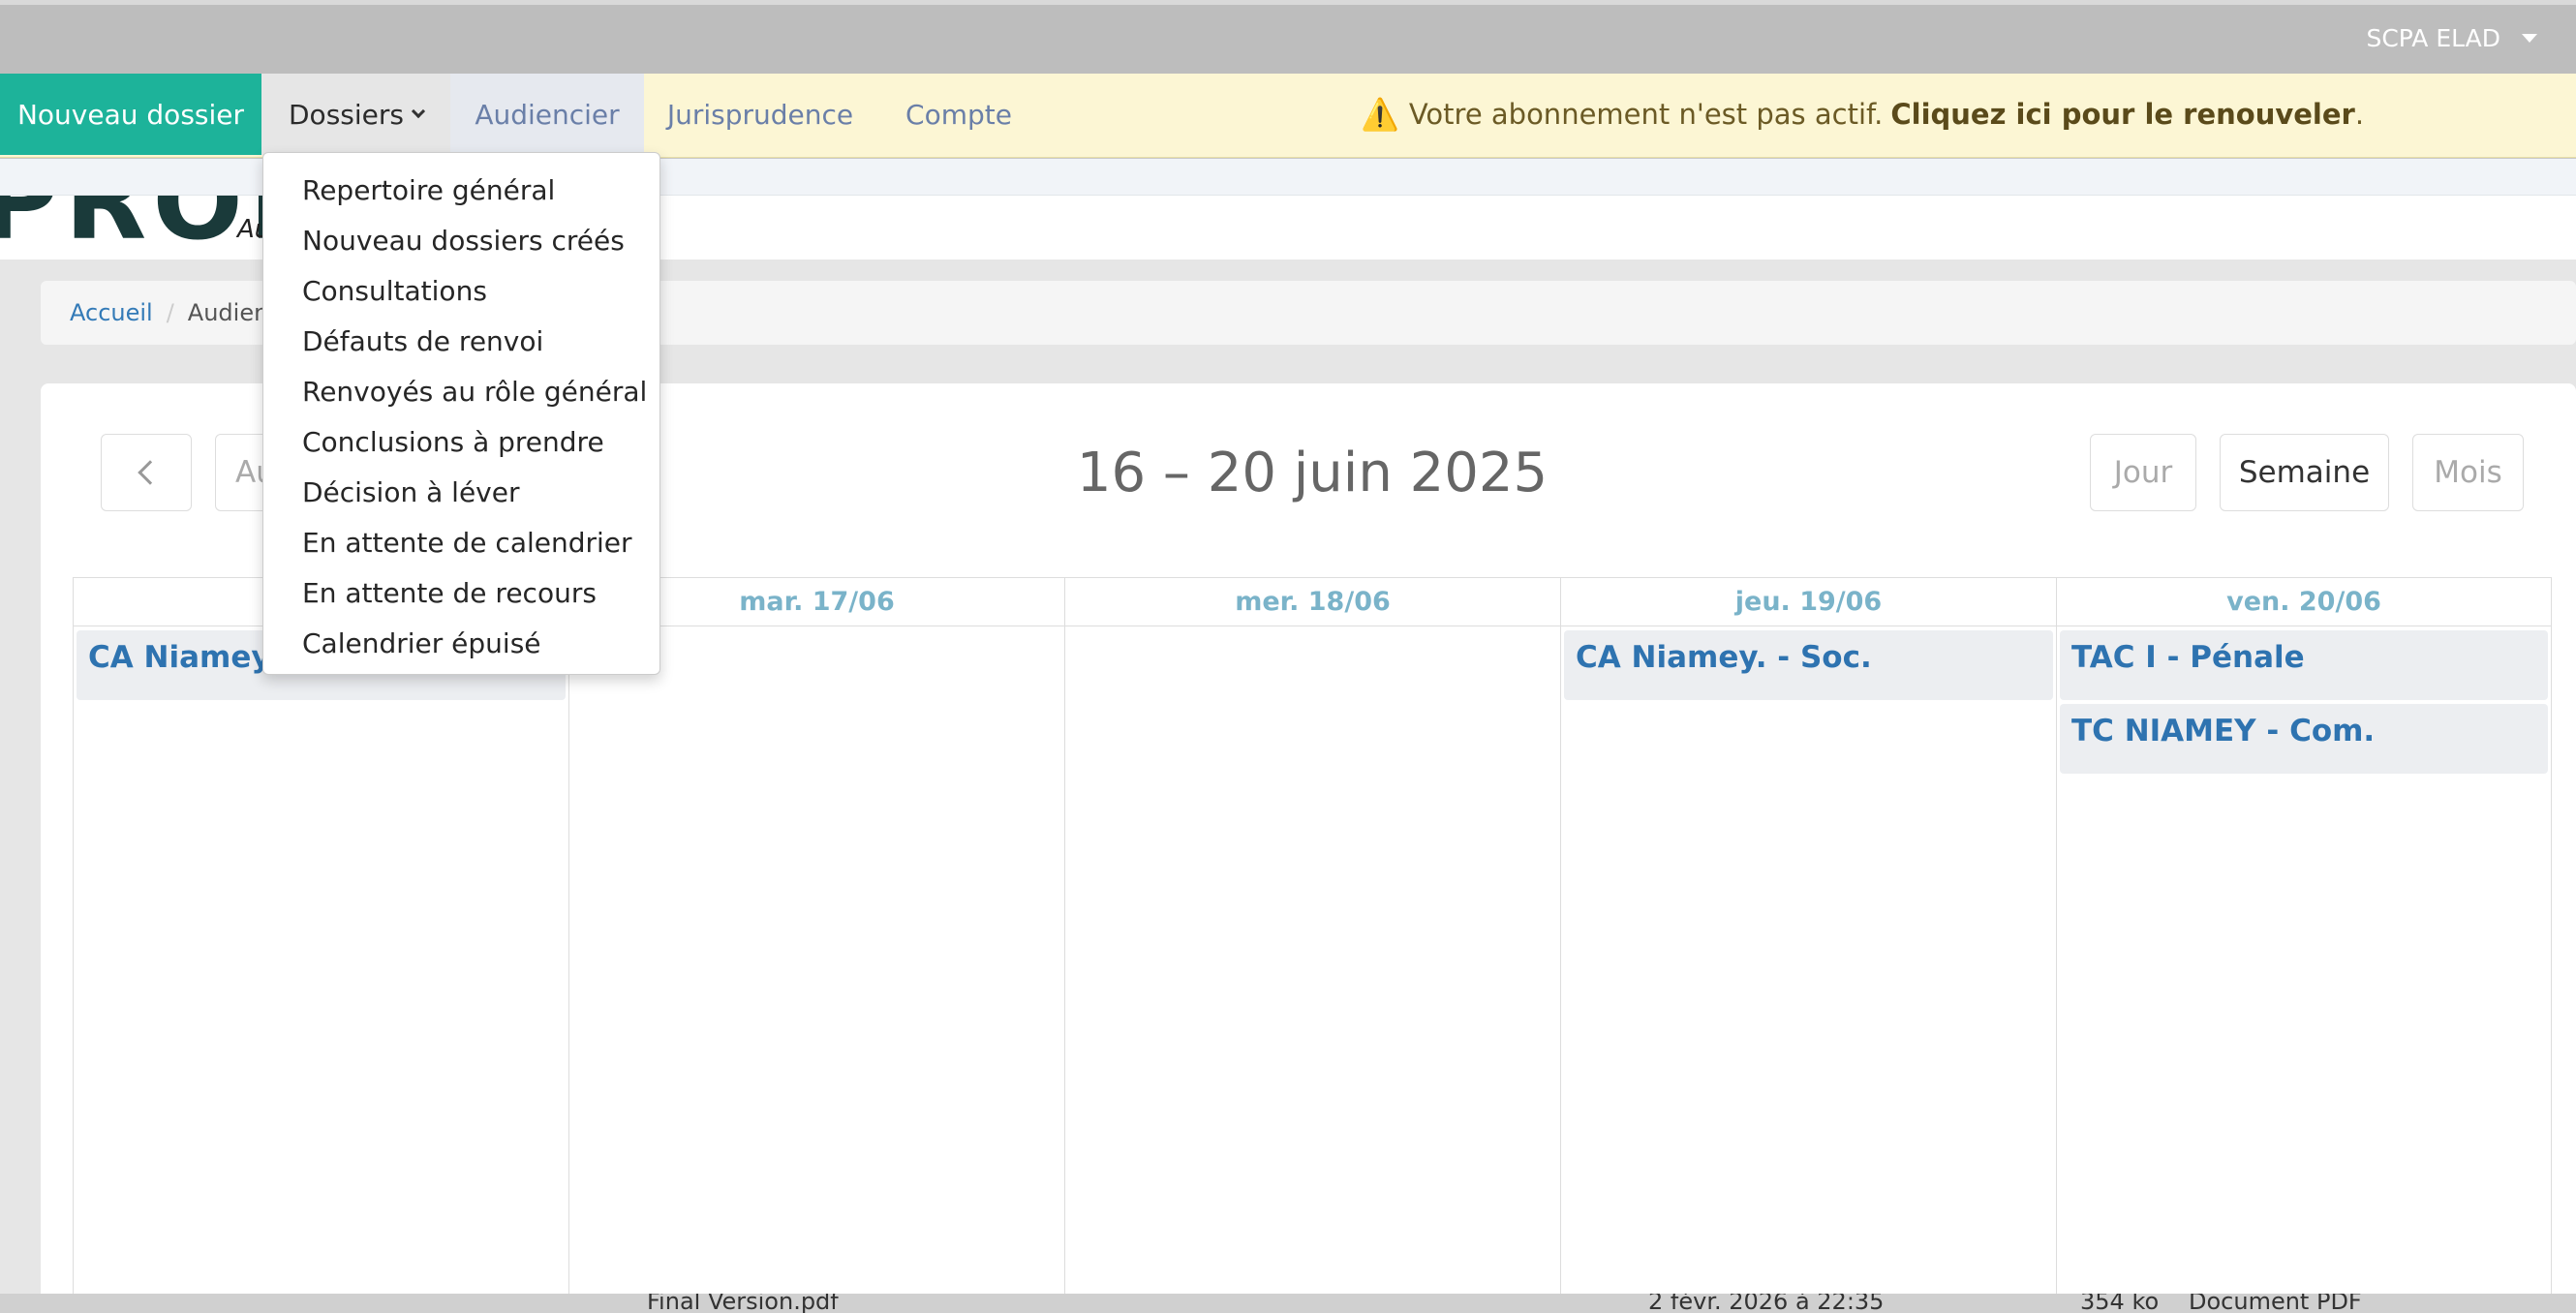  I want to click on day-header: mer. 18/06, so click(1312, 602).